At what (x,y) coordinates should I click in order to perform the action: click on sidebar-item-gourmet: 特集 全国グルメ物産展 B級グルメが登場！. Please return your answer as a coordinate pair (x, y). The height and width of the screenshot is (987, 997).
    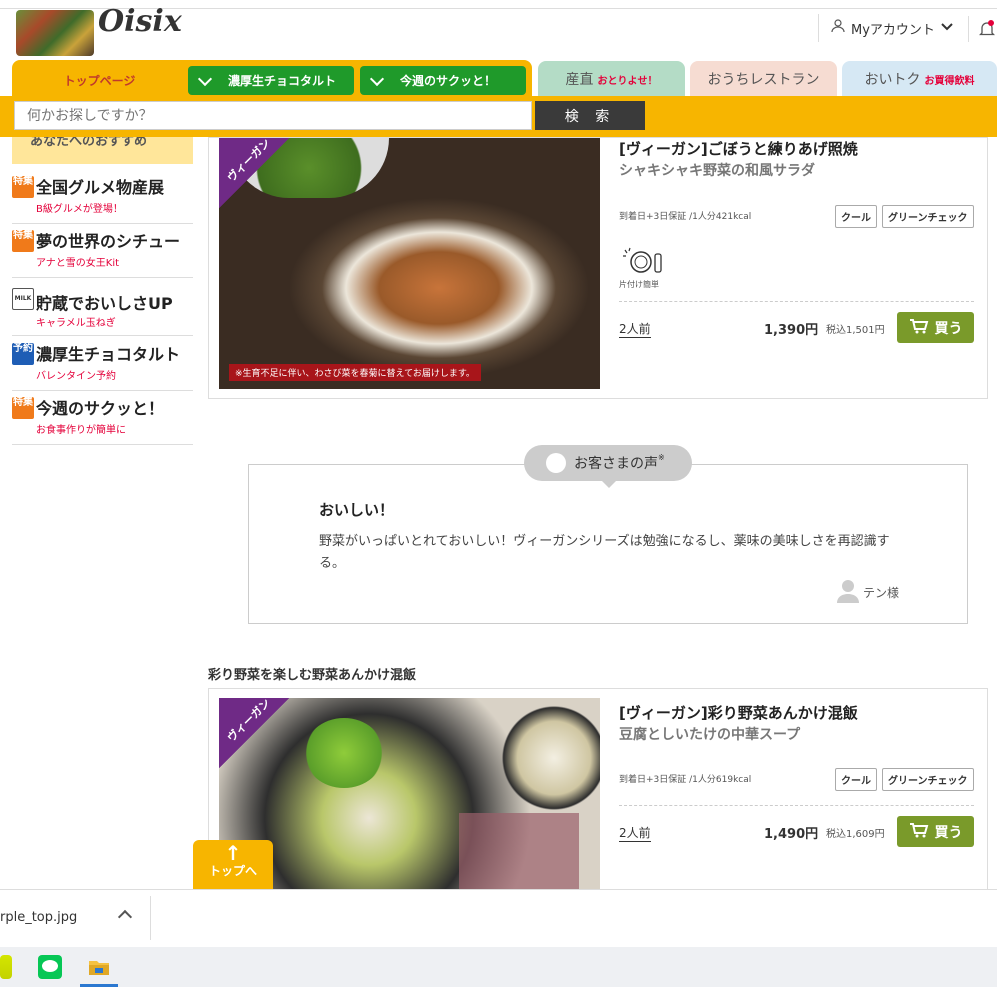
    Looking at the image, I should click on (102, 197).